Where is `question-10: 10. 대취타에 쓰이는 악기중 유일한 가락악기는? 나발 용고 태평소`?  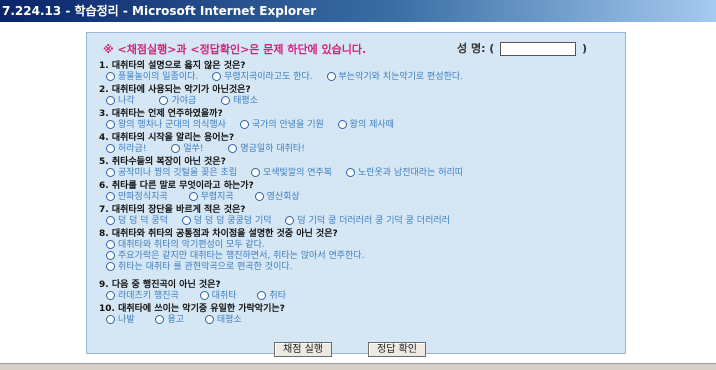
question-10: 10. 대취타에 쓰이는 악기중 유일한 가락악기는? 나발 용고 태평소 is located at coordinates (192, 315).